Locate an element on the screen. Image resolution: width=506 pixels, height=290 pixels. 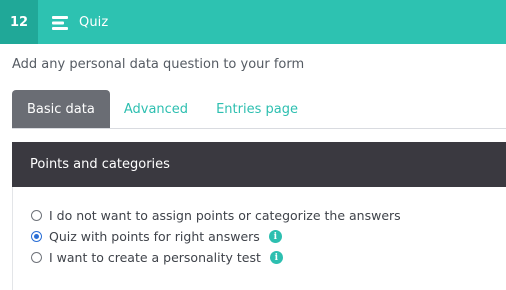
header-title: Quiz is located at coordinates (94, 22).